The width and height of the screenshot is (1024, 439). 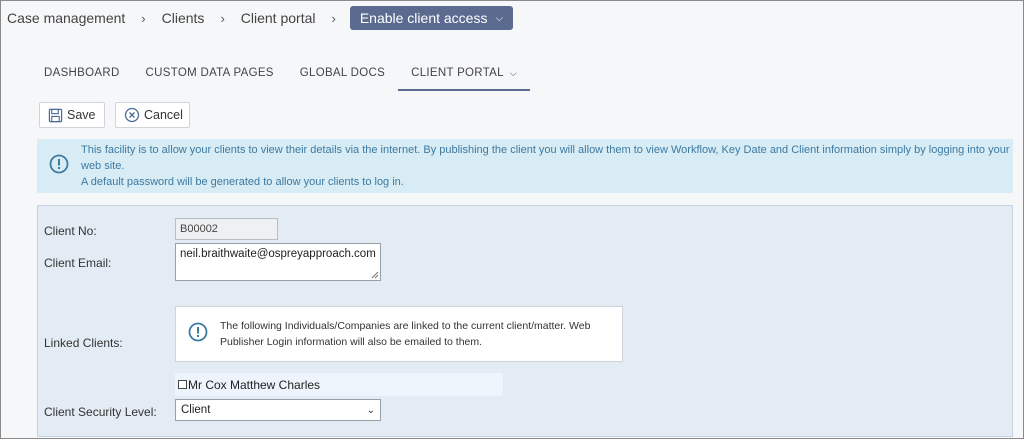 I want to click on tab-custom-data-pages: CUSTOM DATA PAGES, so click(x=210, y=76).